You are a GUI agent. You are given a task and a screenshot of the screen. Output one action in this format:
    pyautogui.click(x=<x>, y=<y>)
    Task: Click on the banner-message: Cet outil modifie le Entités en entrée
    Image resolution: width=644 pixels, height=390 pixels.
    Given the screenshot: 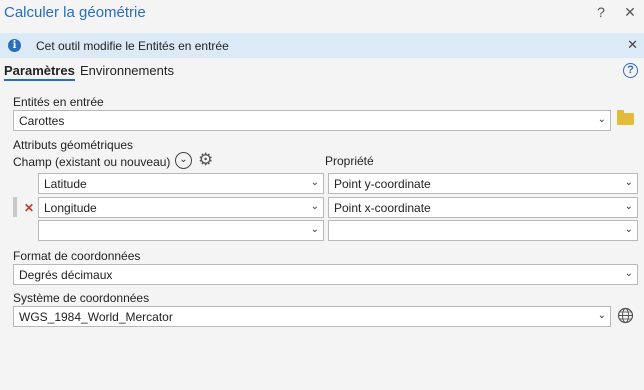 What is the action you would take?
    pyautogui.click(x=132, y=46)
    